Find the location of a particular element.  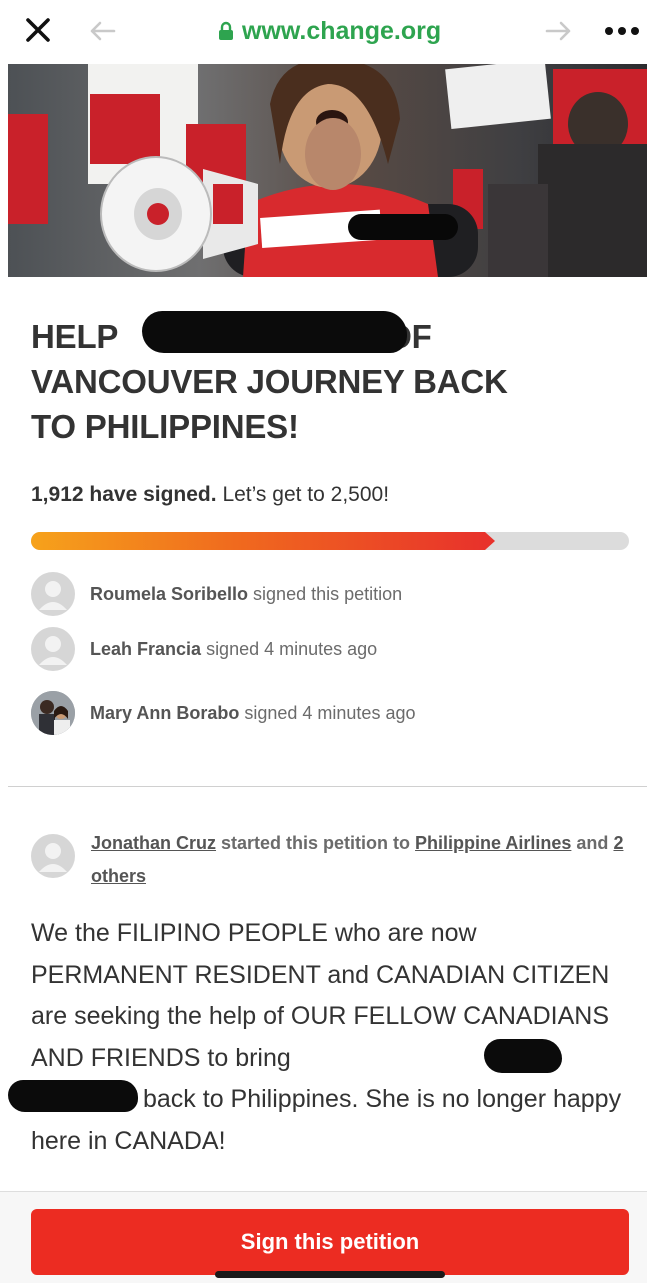

target-link: Philippine Airlines is located at coordinates (493, 843).